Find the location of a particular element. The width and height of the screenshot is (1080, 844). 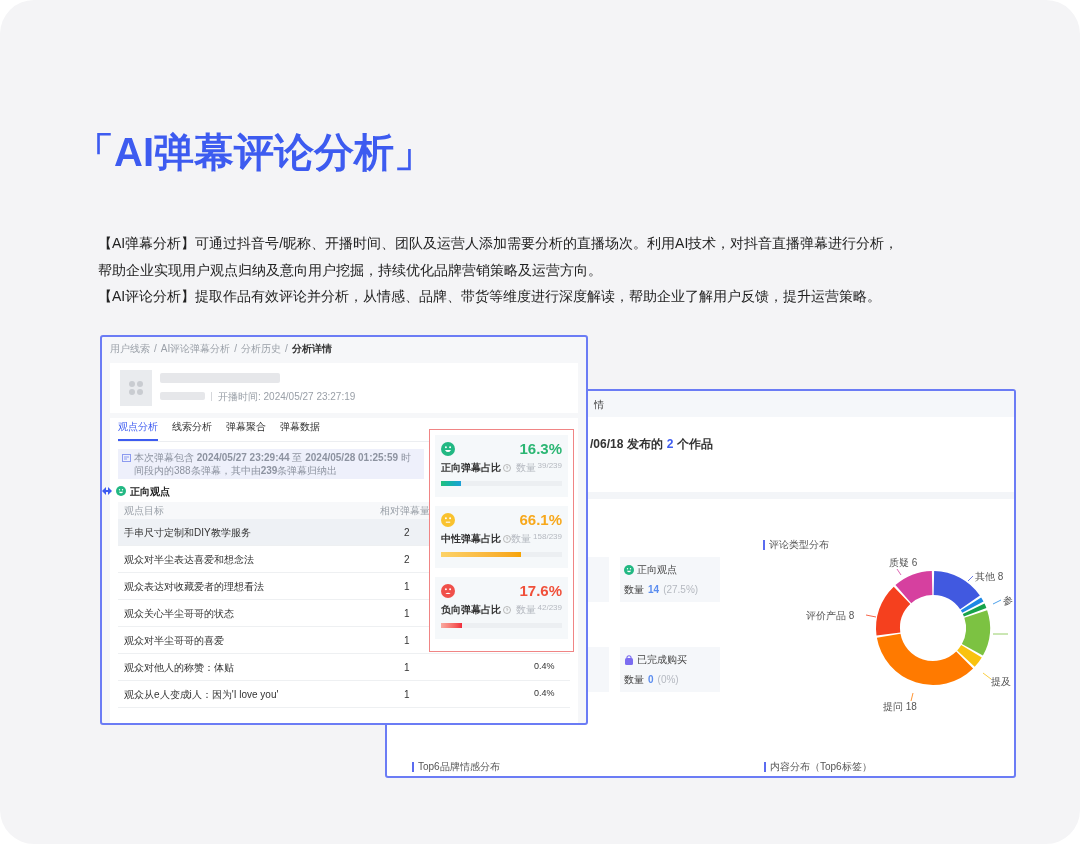

stat-label: 正向观点 is located at coordinates (657, 570).